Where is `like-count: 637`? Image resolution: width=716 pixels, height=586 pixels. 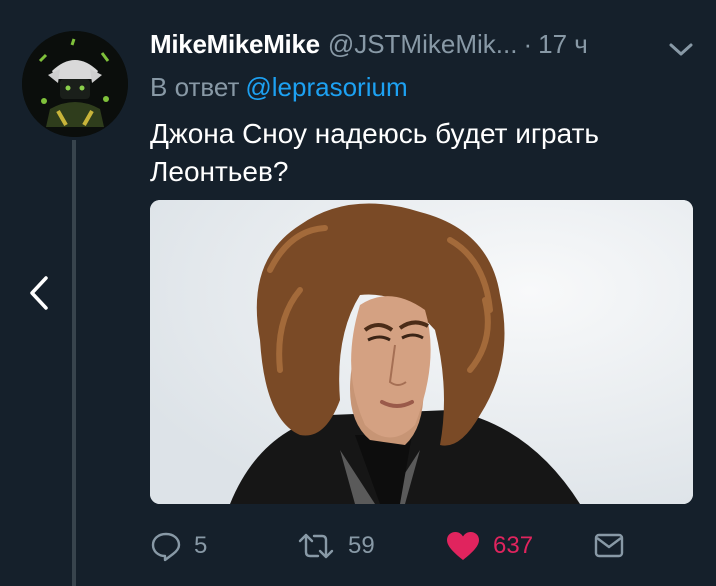
like-count: 637 is located at coordinates (513, 545).